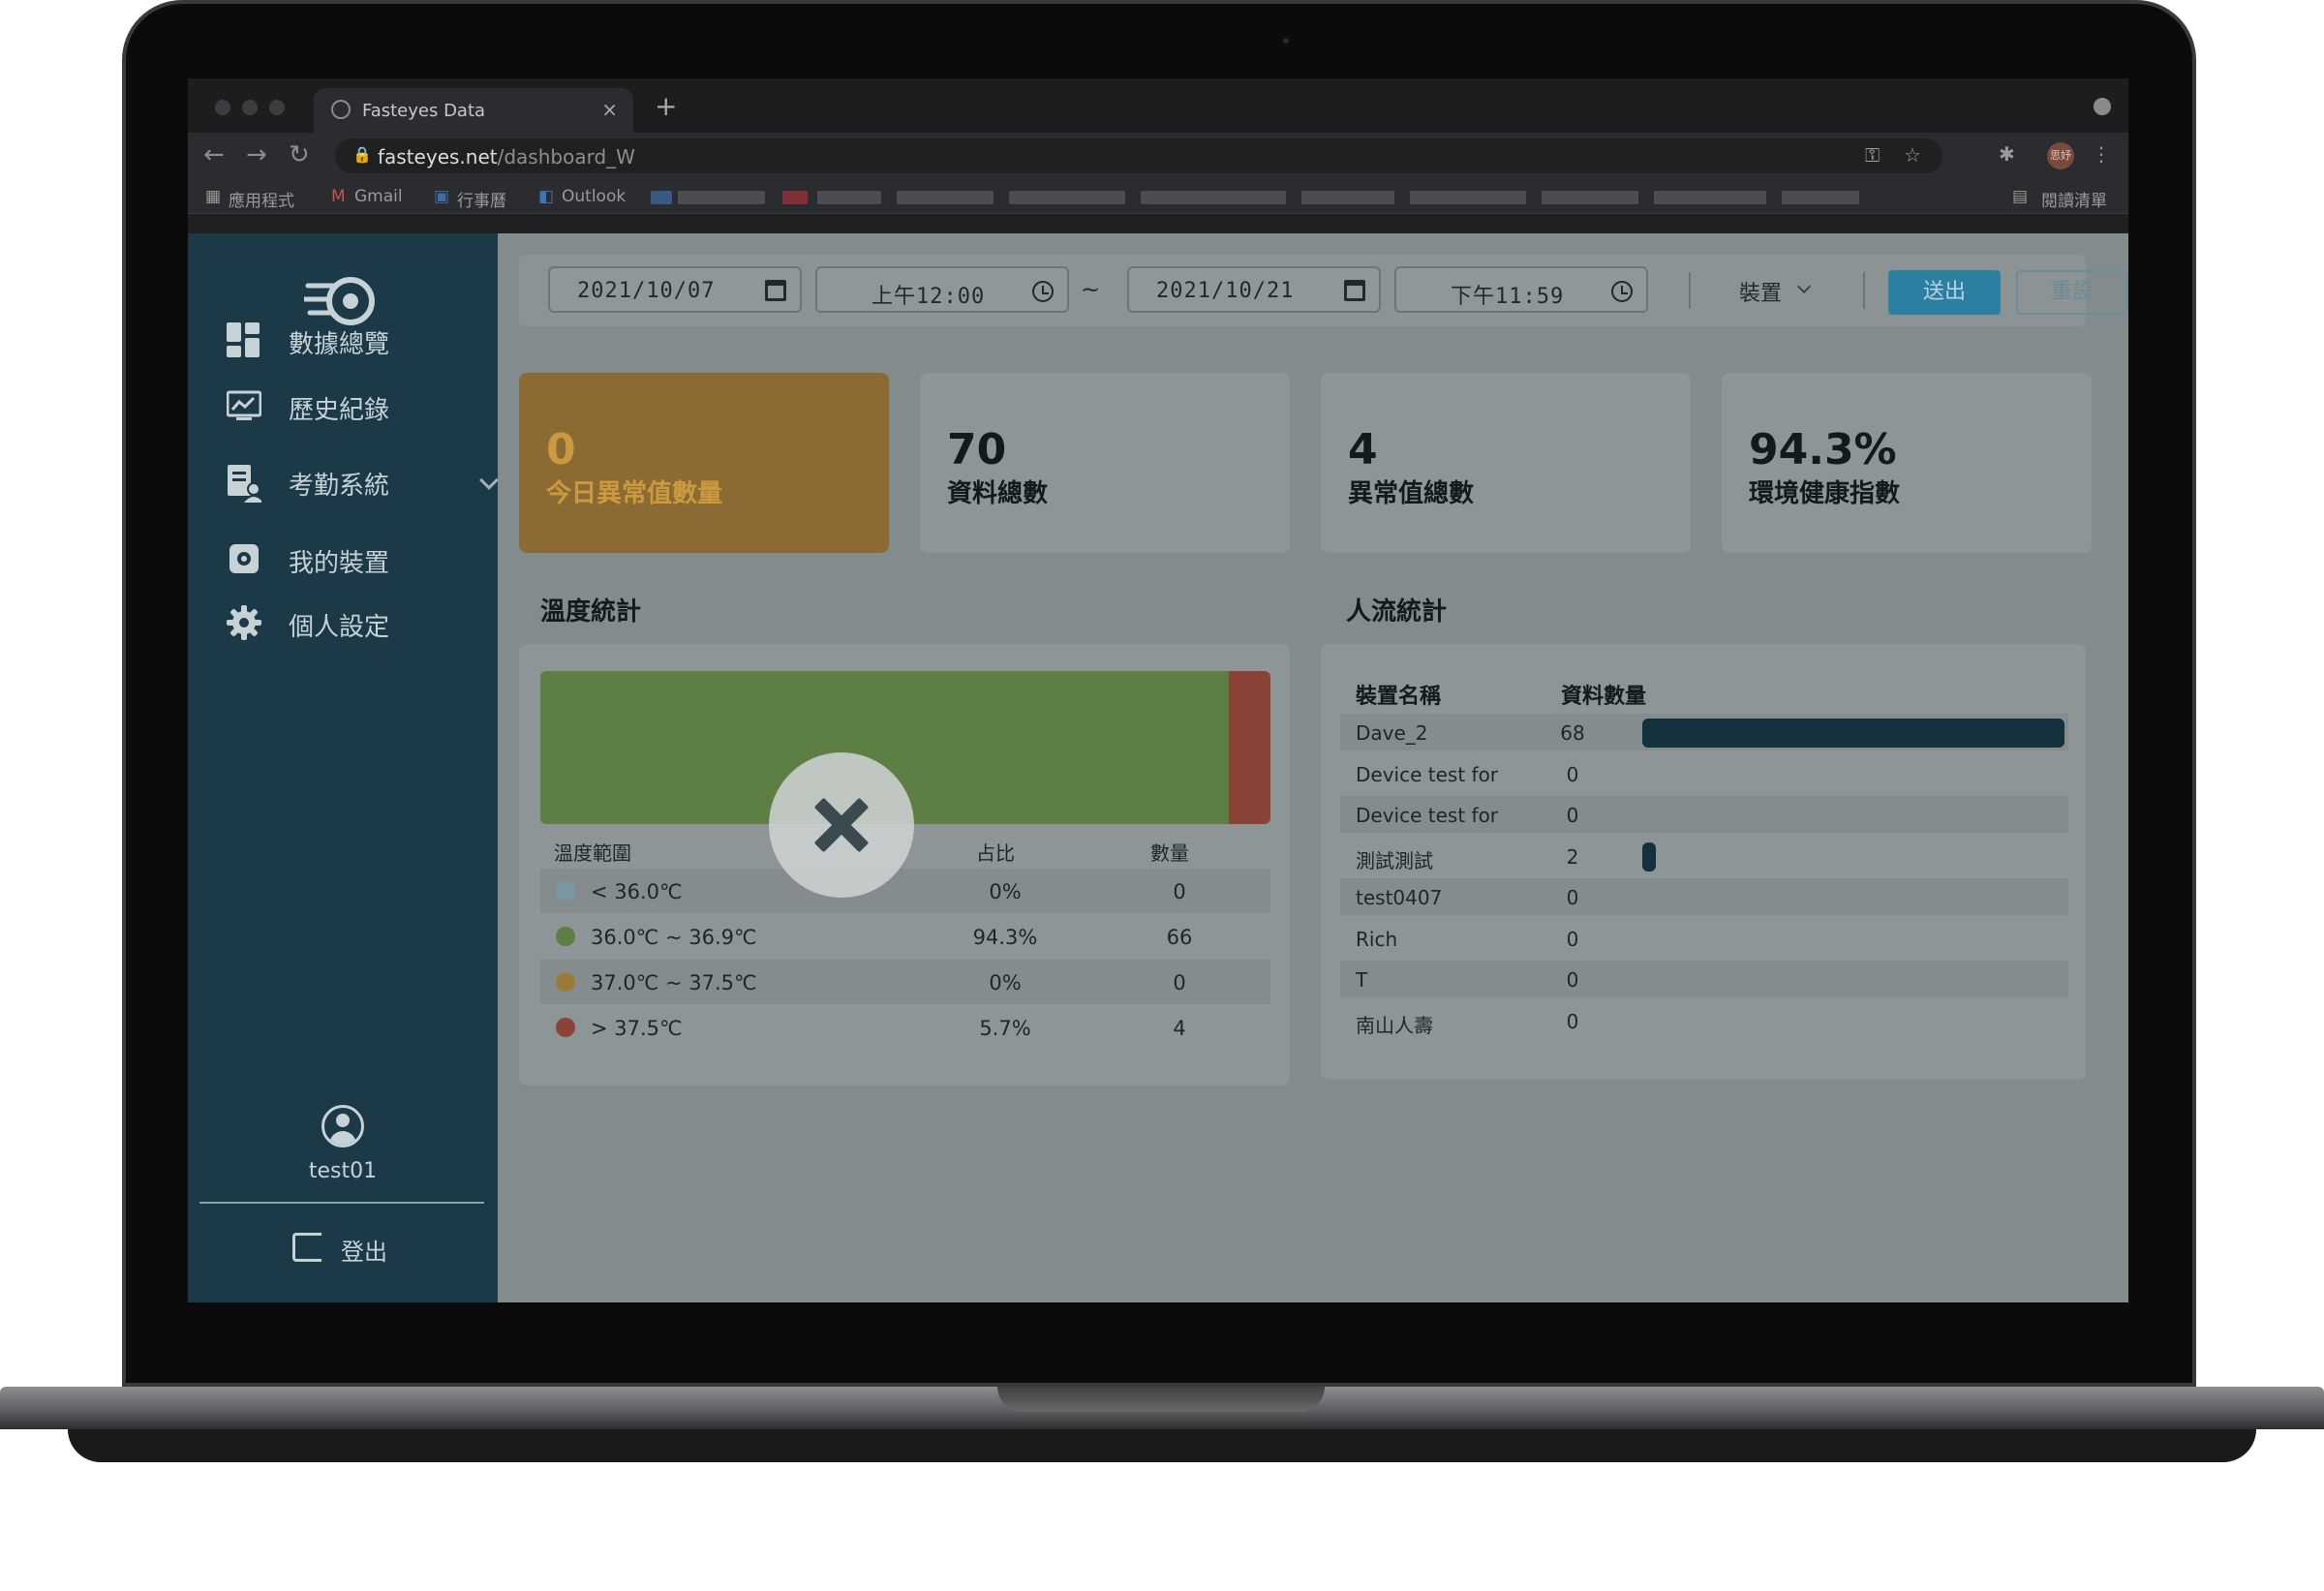  Describe the element at coordinates (2103, 106) in the screenshot. I see `tab-search-icon` at that location.